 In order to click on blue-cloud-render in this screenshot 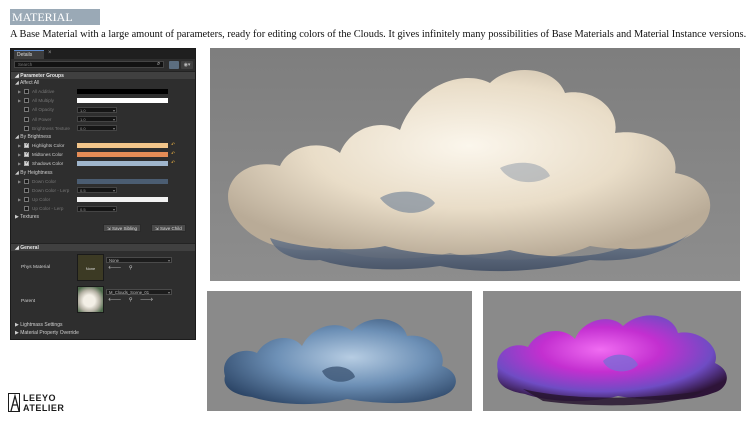, I will do `click(339, 351)`.